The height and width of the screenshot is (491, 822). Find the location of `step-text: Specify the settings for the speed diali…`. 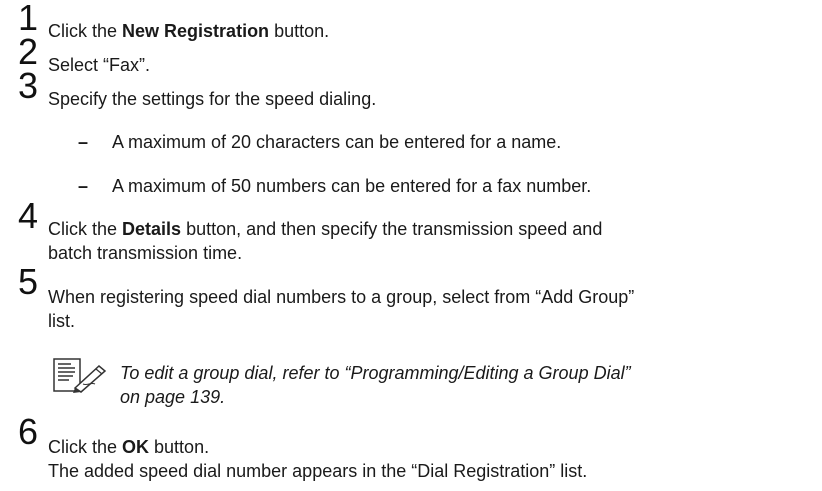

step-text: Specify the settings for the speed diali… is located at coordinates (212, 99).